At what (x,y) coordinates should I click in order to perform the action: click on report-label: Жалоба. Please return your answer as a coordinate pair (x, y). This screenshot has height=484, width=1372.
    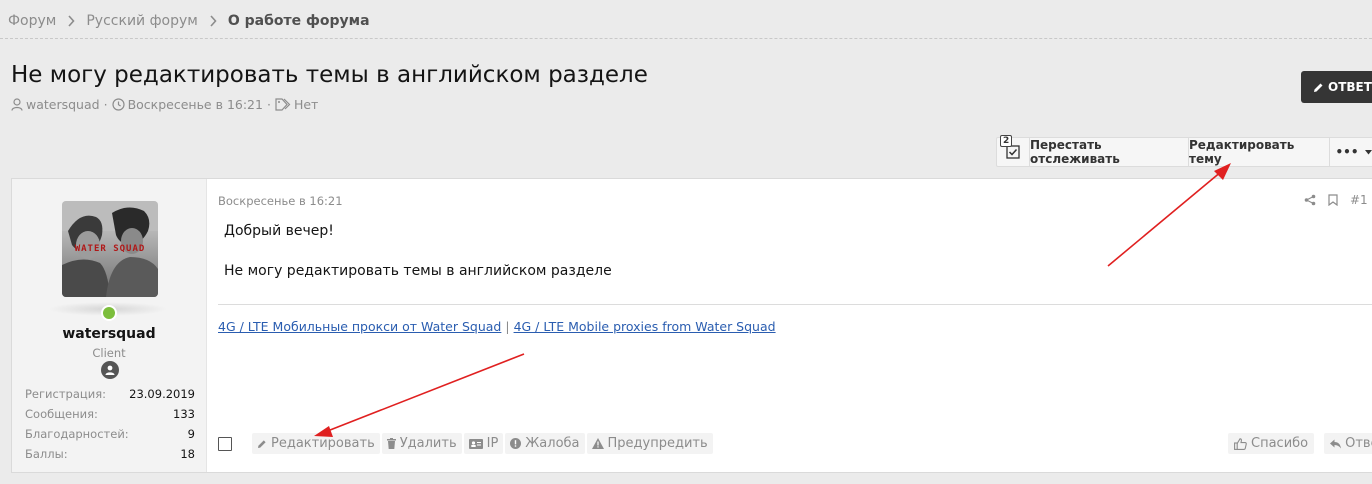
    Looking at the image, I should click on (552, 443).